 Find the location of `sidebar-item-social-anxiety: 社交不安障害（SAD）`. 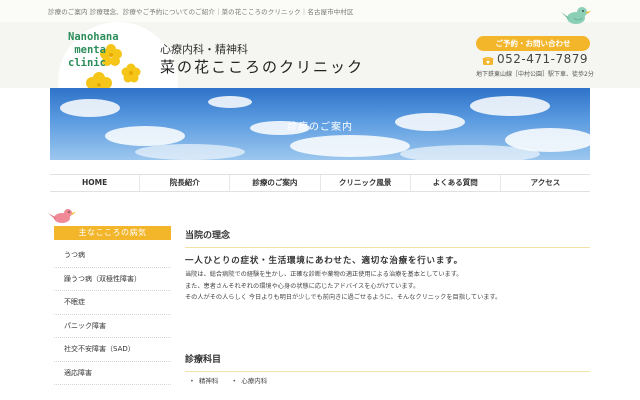

sidebar-item-social-anxiety: 社交不安障害（SAD） is located at coordinates (112, 350).